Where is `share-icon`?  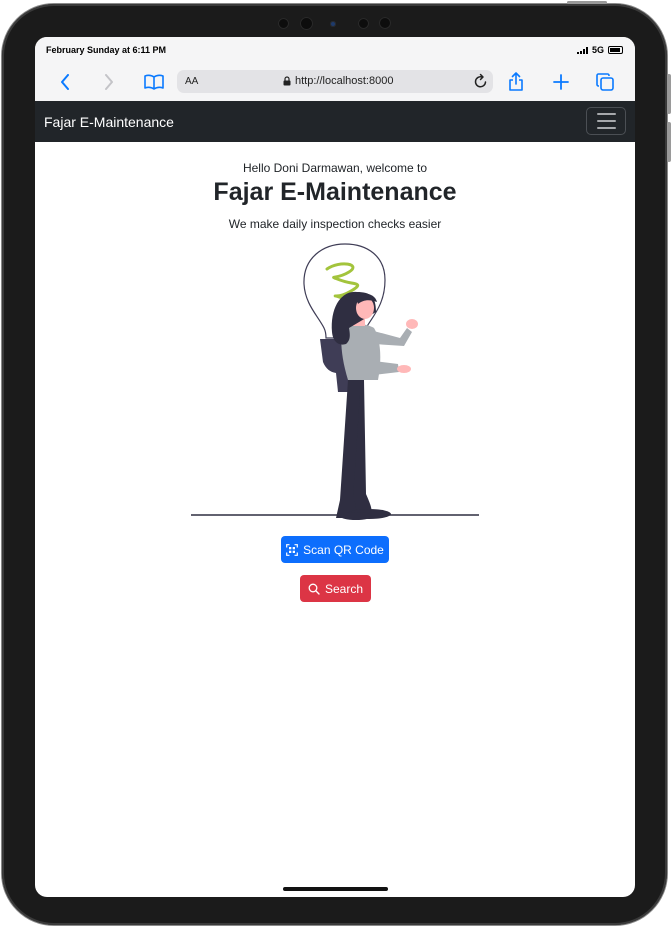 share-icon is located at coordinates (516, 82).